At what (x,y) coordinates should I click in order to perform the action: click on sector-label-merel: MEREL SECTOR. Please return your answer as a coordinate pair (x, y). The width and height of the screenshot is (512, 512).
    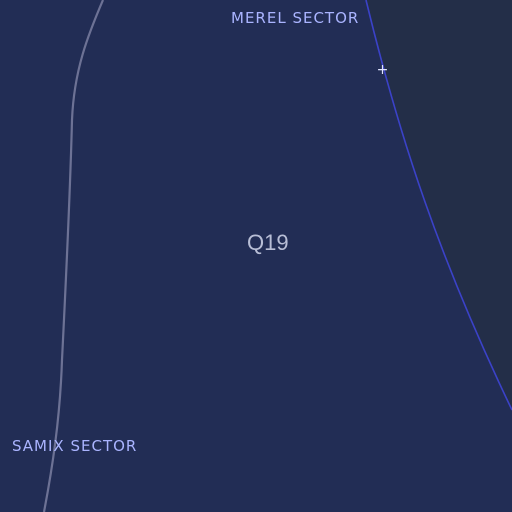
    Looking at the image, I should click on (295, 18).